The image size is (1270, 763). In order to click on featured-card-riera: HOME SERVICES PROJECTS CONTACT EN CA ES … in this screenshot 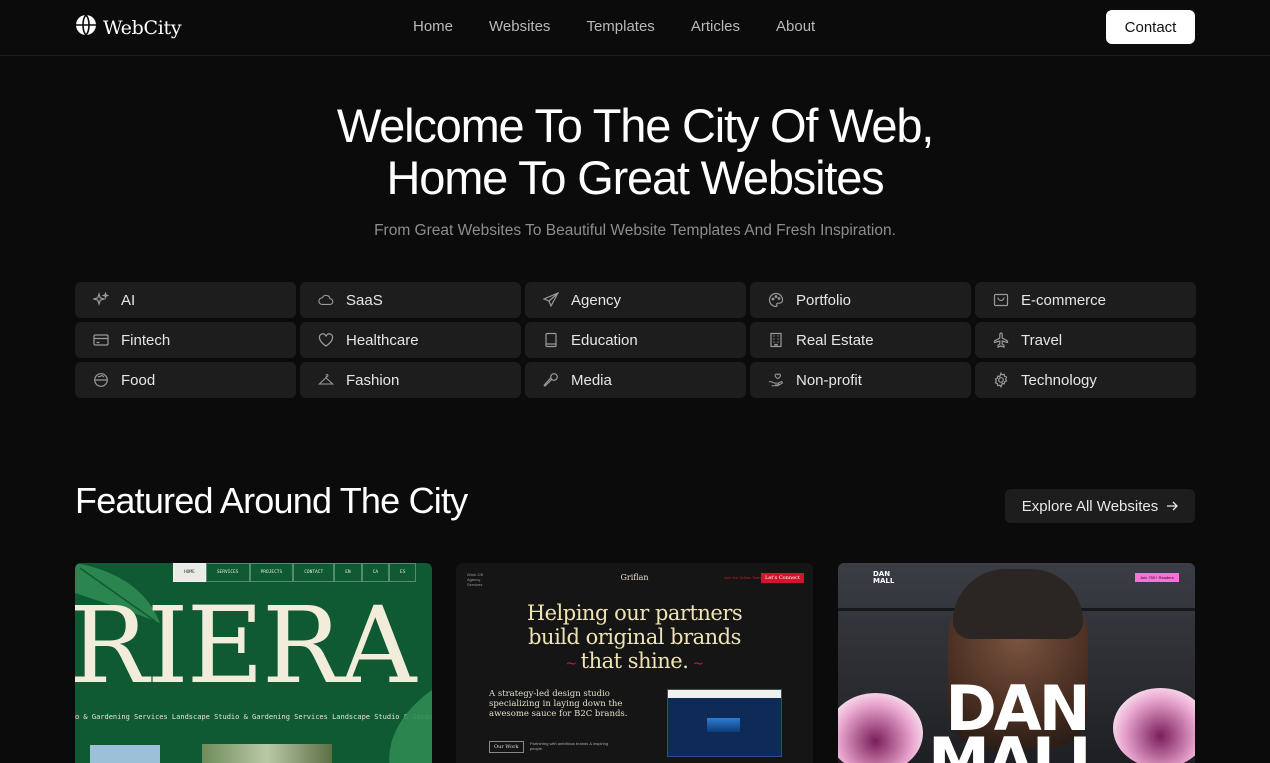, I will do `click(253, 663)`.